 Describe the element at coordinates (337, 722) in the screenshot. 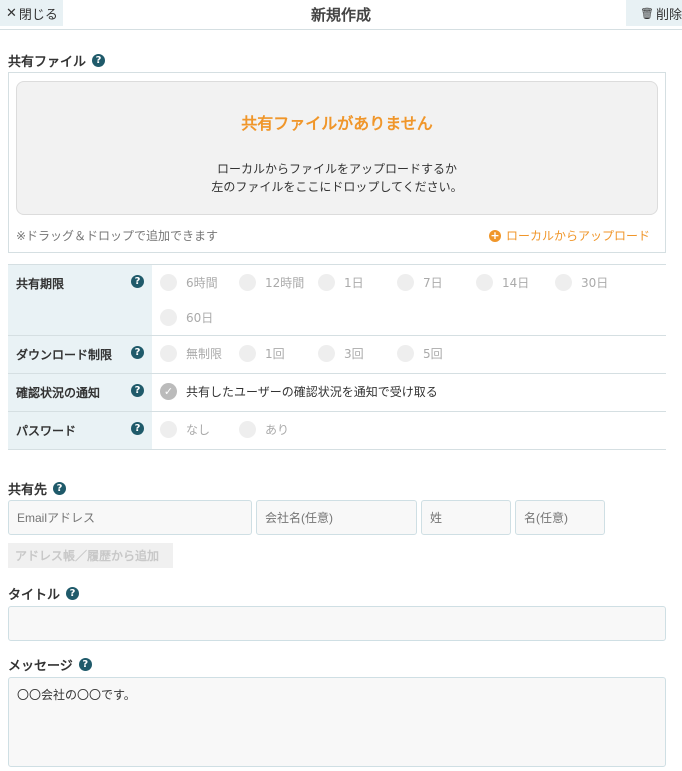

I see `message-textarea: 〇〇会社の〇〇です。` at that location.